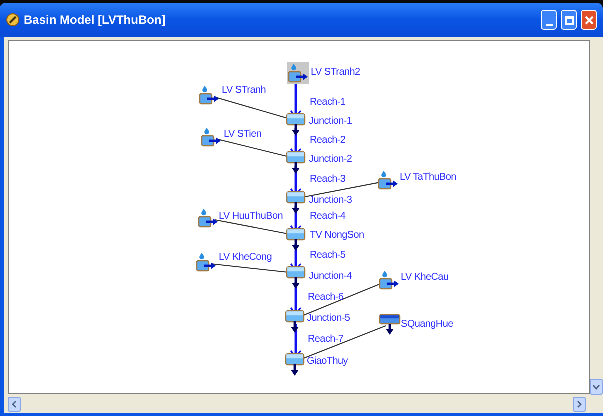 The image size is (603, 416). What do you see at coordinates (328, 180) in the screenshot?
I see `reach-label: Reach-3` at bounding box center [328, 180].